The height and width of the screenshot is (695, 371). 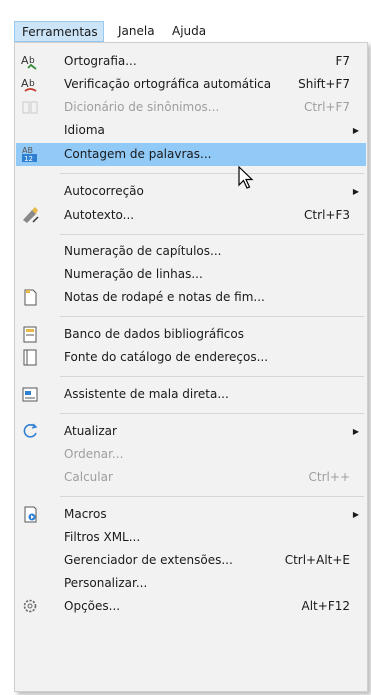 What do you see at coordinates (27, 150) in the screenshot?
I see `svg-text: AB` at bounding box center [27, 150].